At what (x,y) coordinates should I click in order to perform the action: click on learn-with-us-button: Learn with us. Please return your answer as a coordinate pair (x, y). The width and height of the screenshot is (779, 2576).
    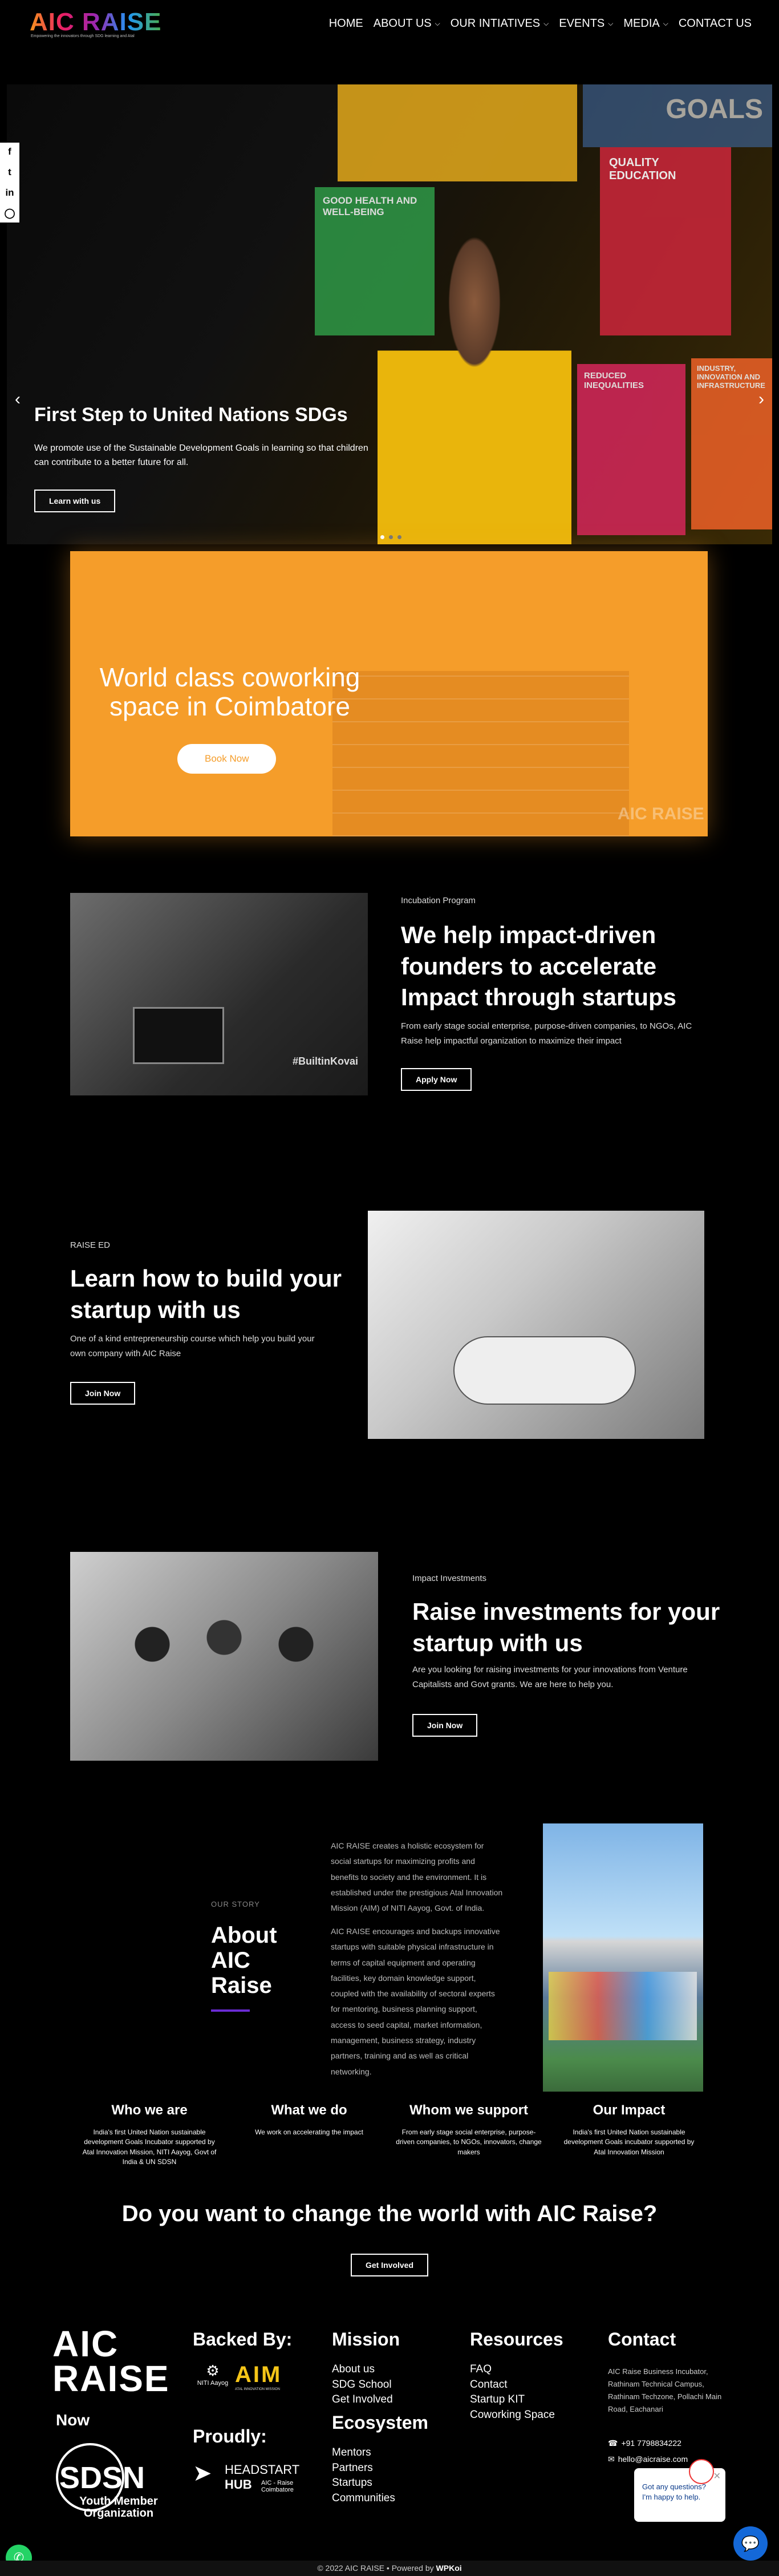
    Looking at the image, I should click on (75, 501).